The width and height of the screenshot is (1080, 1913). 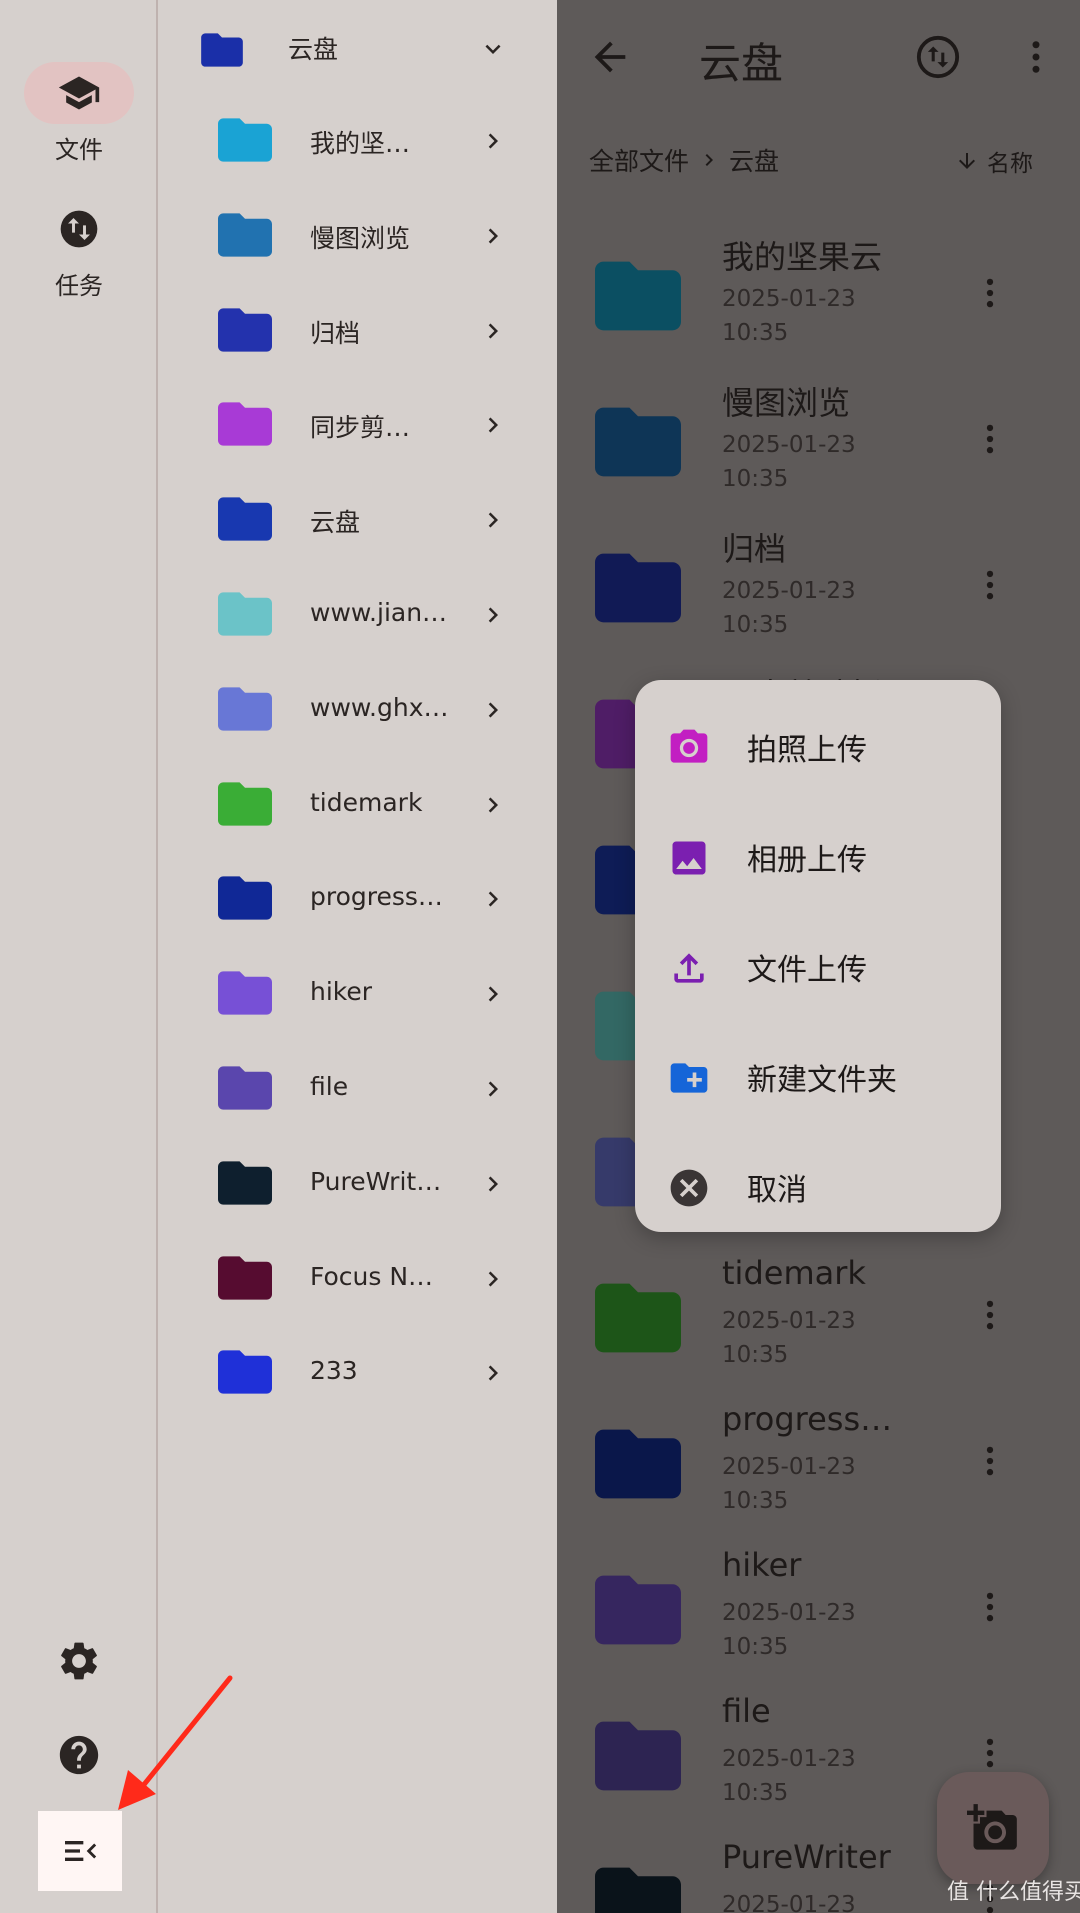 What do you see at coordinates (741, 63) in the screenshot?
I see `page-title: 云盘` at bounding box center [741, 63].